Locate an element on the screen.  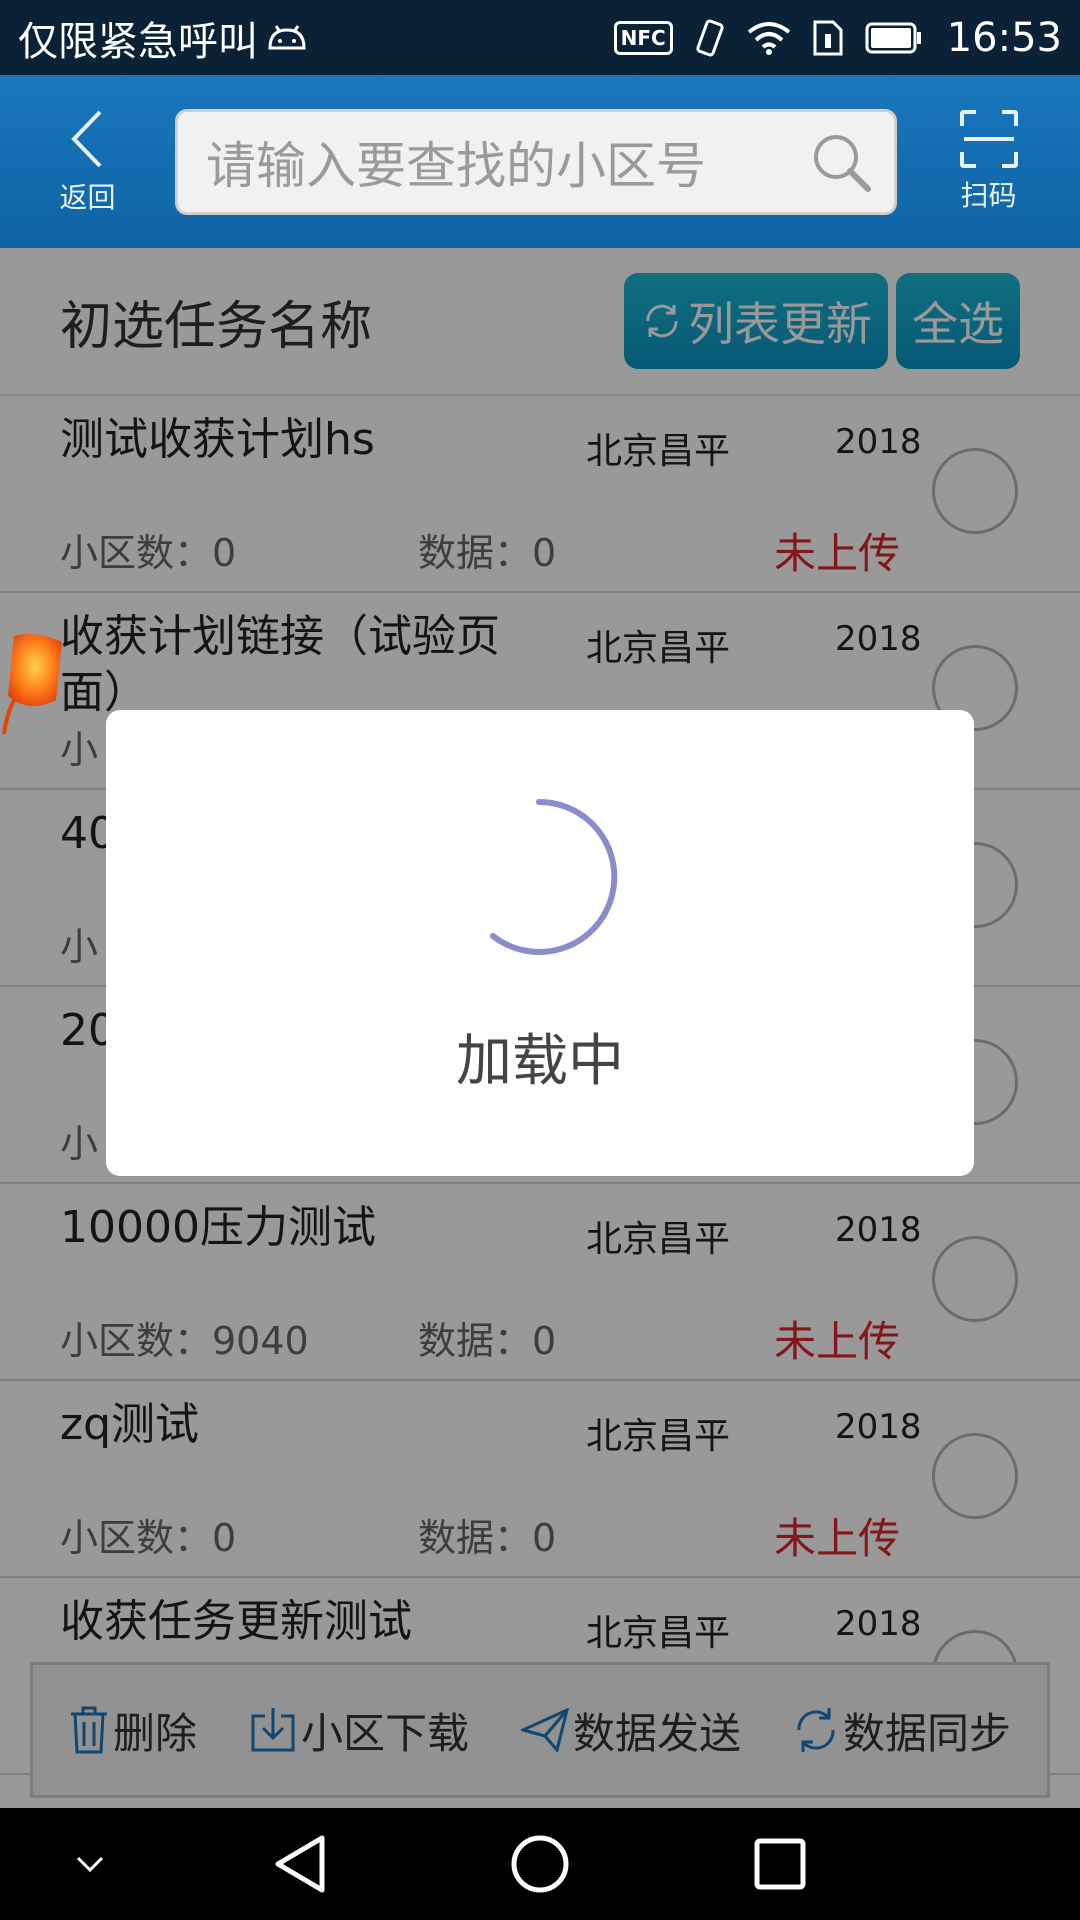
vibrate-icon is located at coordinates (710, 37).